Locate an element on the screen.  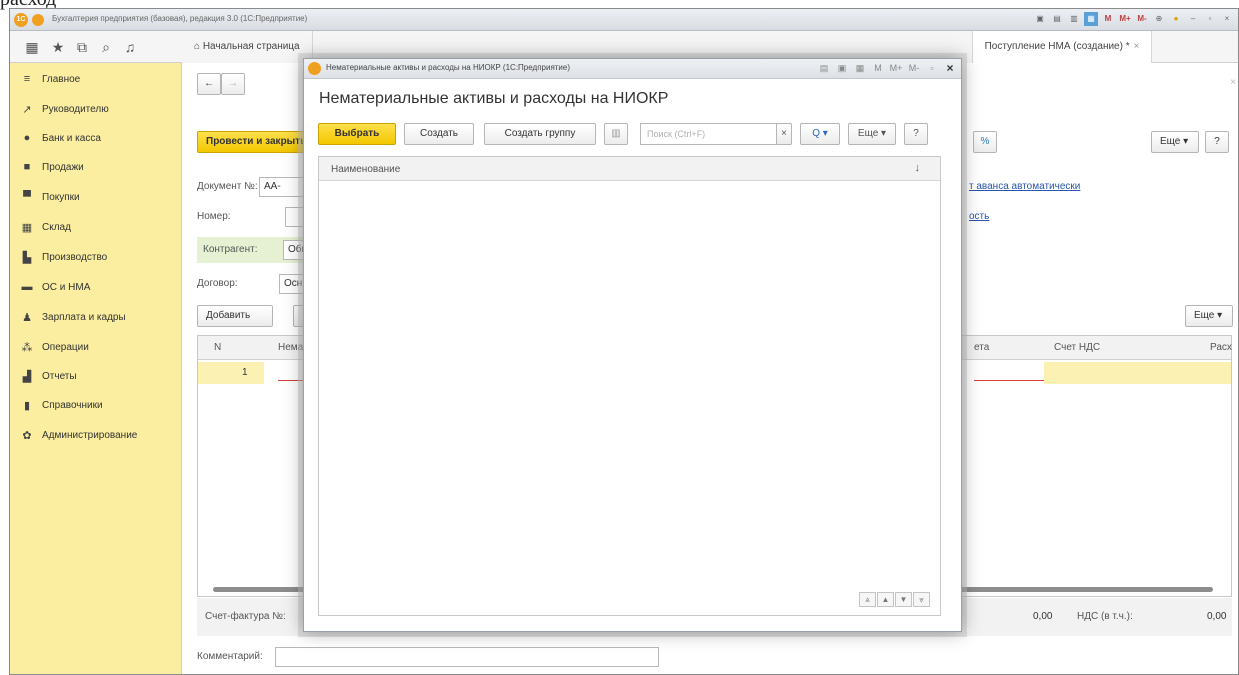
sidebar-item-production: ▙ Производство is located at coordinates (63, 257).